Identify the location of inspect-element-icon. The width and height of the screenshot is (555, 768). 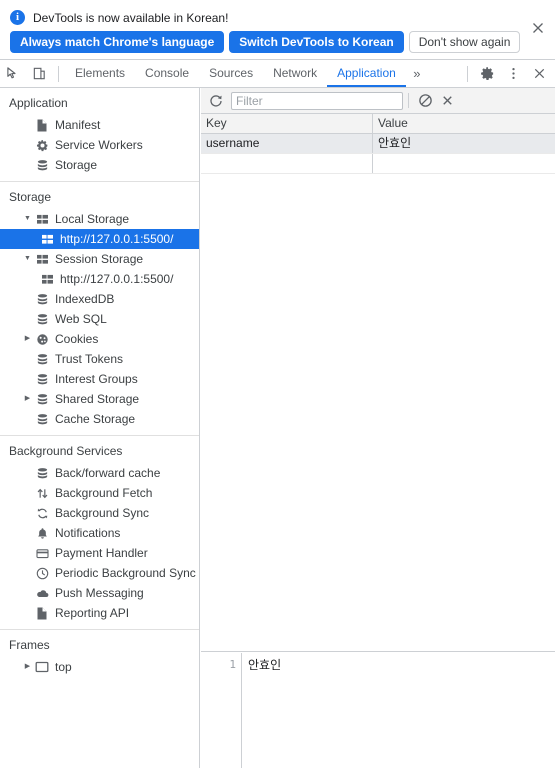
(13, 74).